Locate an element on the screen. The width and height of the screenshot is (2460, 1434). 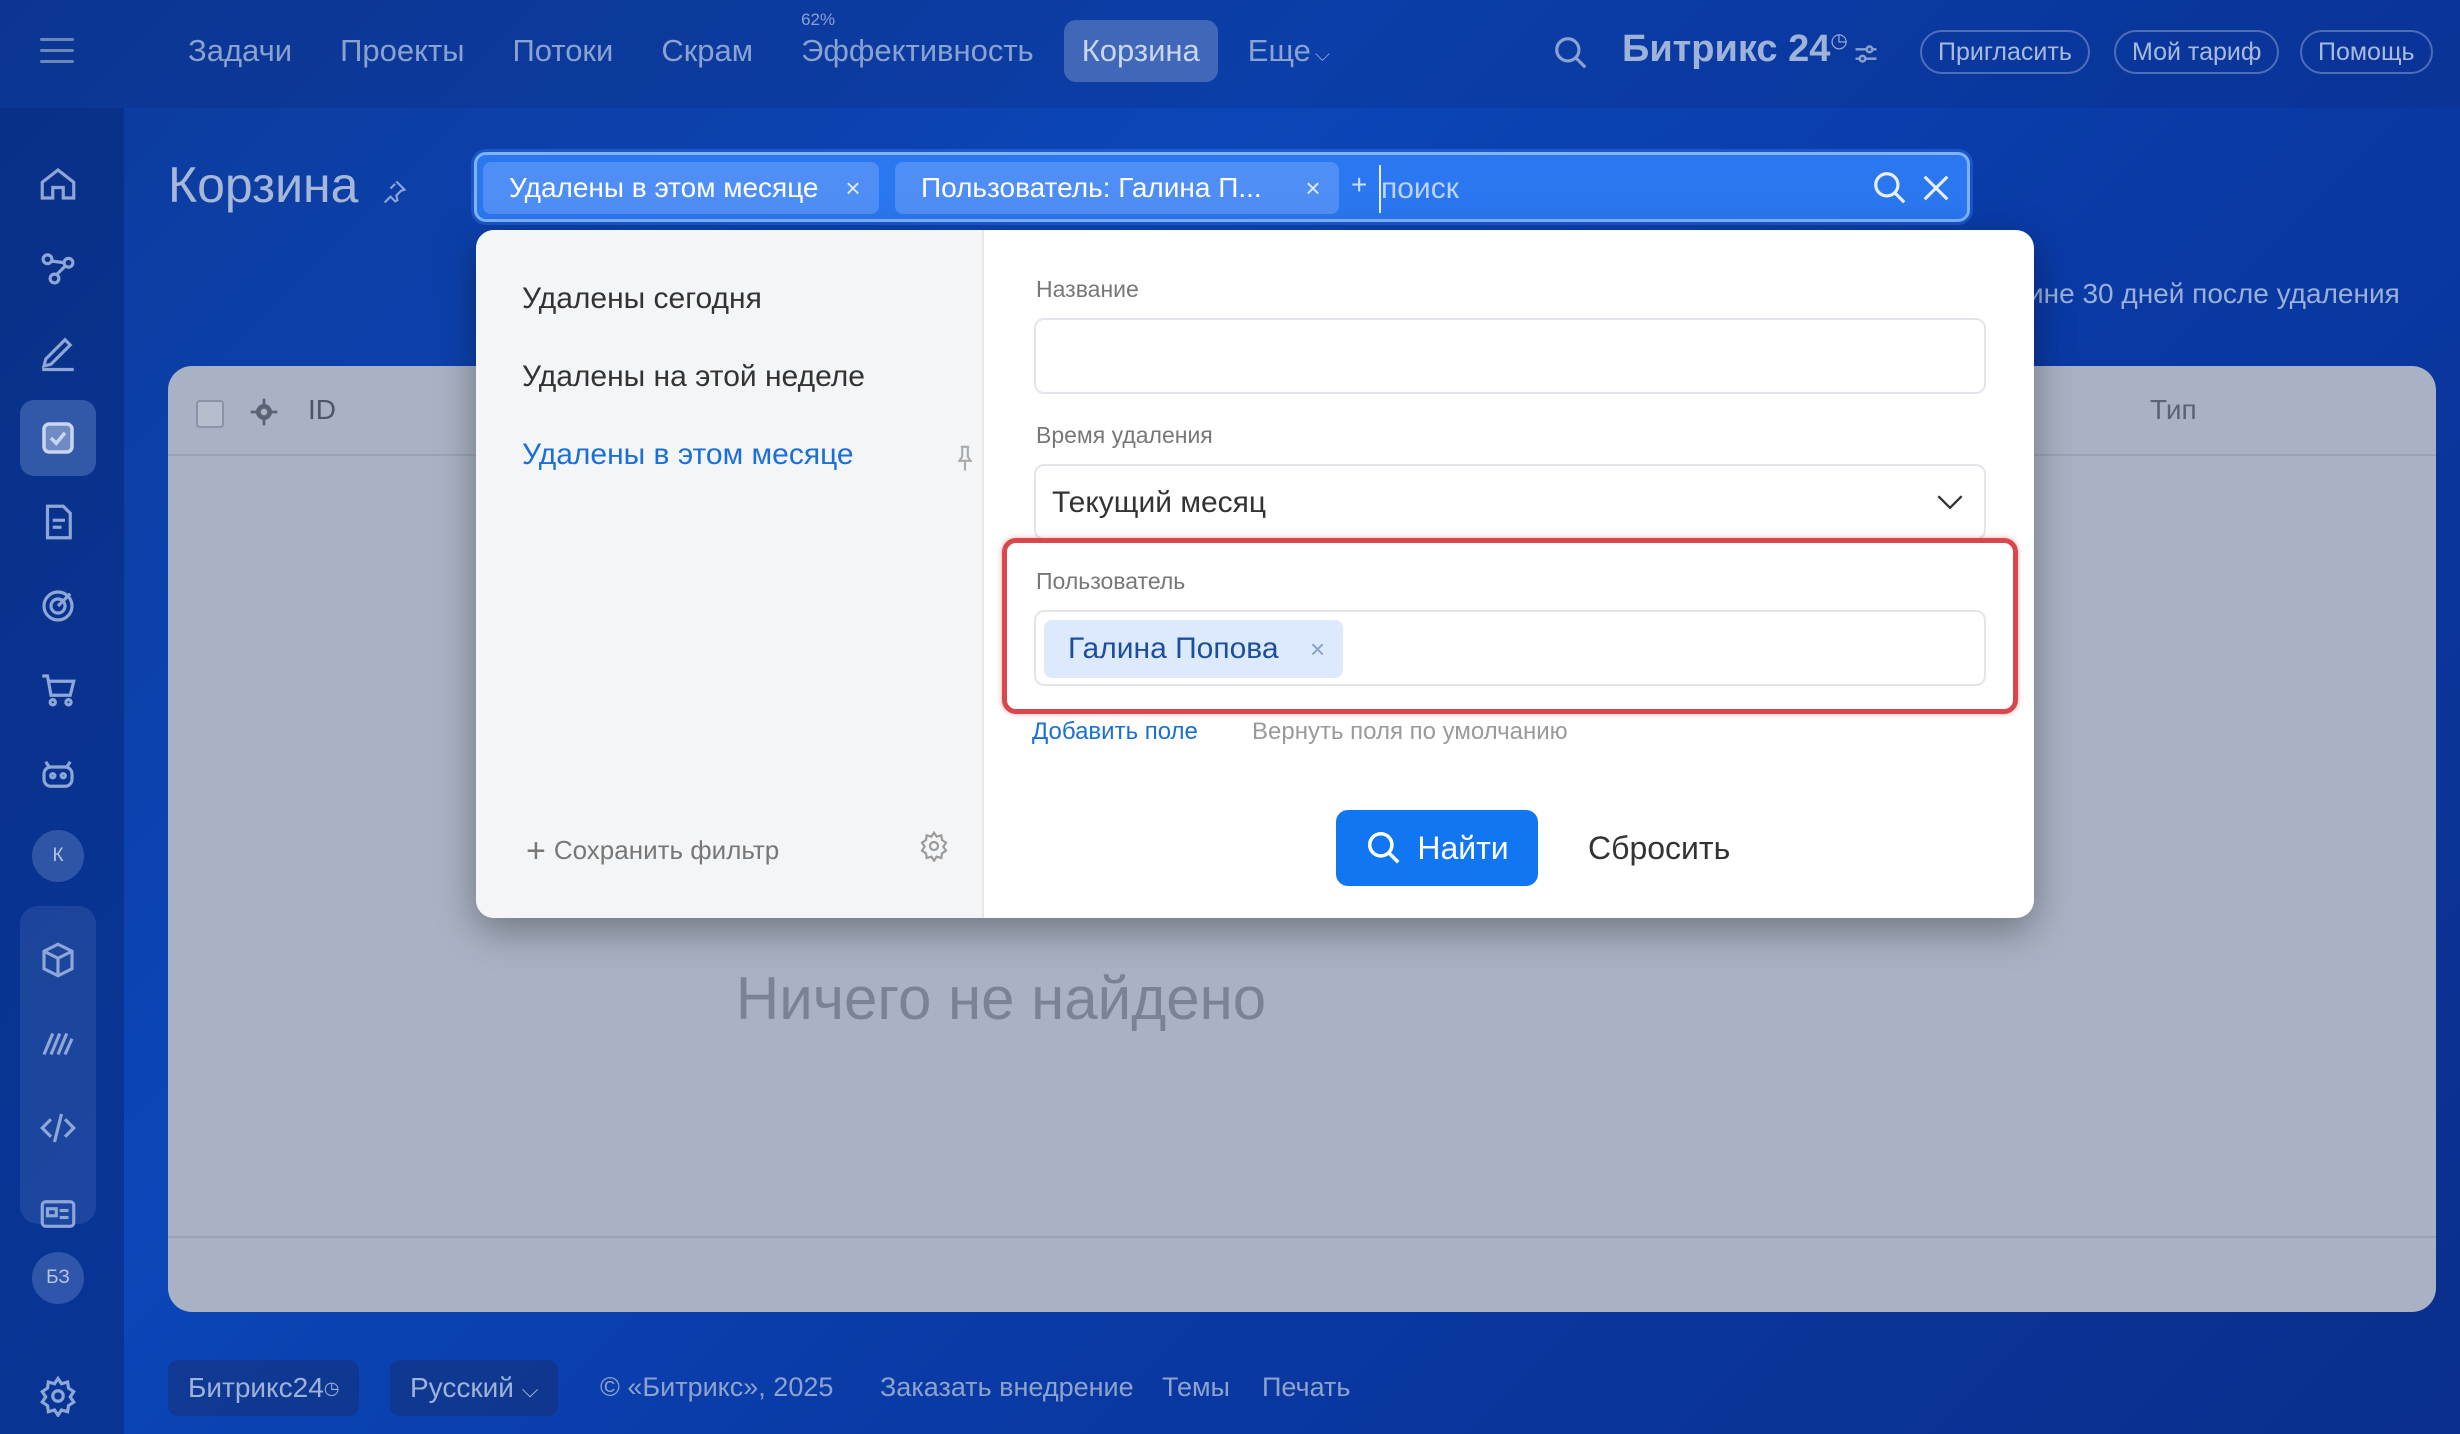
settings-icon is located at coordinates (58, 1396).